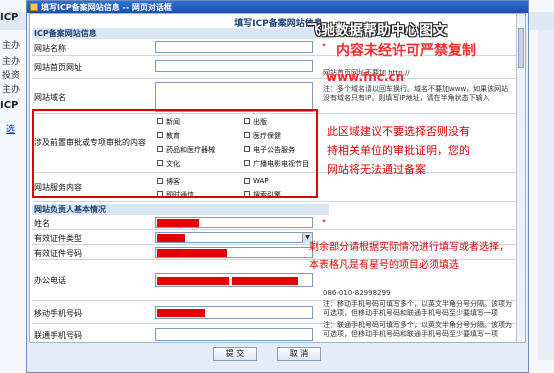 The height and width of the screenshot is (373, 554). Describe the element at coordinates (234, 47) in the screenshot. I see `site-name-input` at that location.